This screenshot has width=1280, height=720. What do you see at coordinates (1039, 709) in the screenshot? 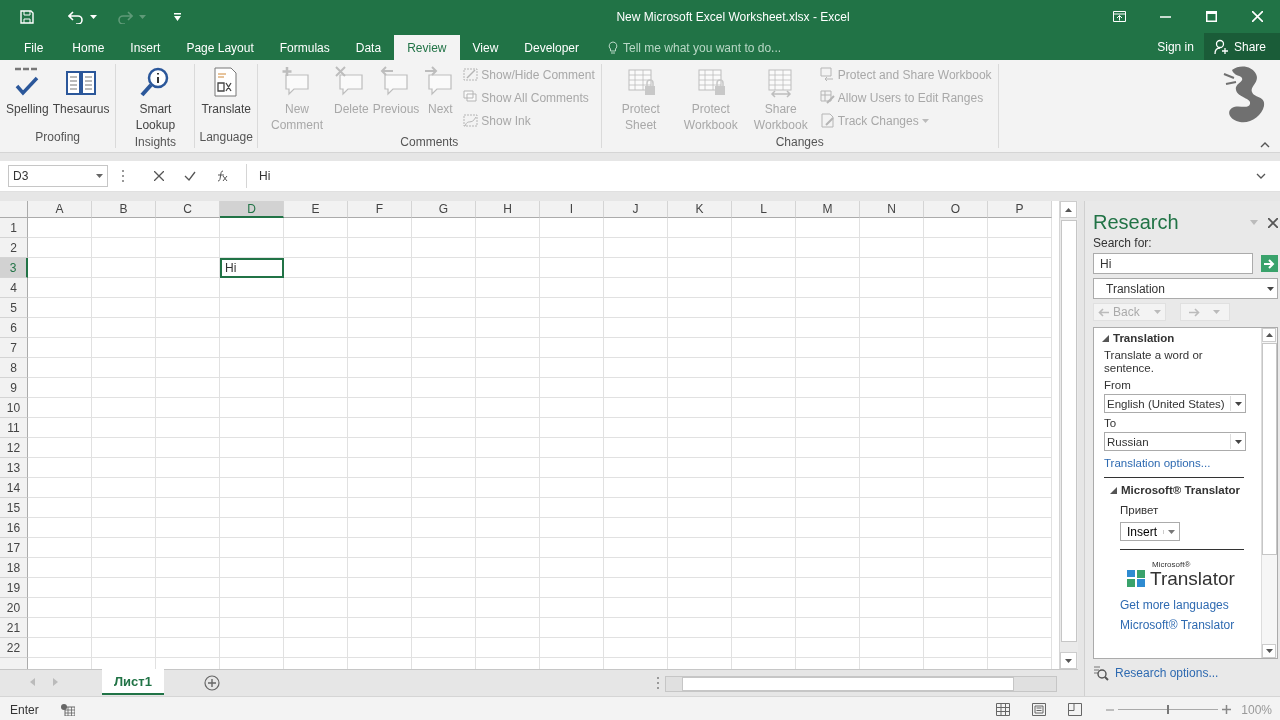
I see `page-layout-view-icon` at bounding box center [1039, 709].